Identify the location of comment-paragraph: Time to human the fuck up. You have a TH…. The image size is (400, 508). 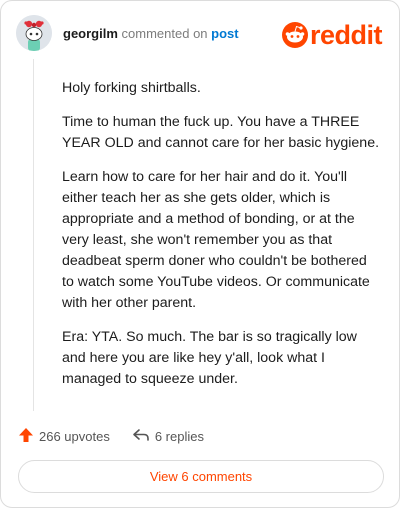
(221, 132).